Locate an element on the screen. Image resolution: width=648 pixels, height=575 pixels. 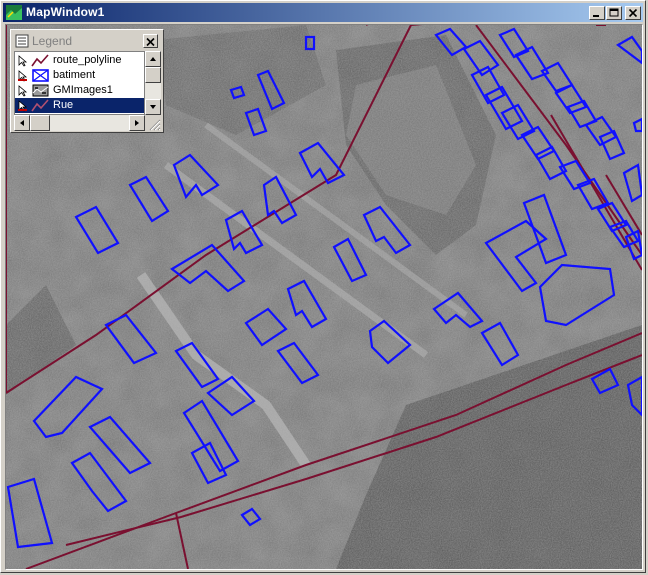
legend-close-button is located at coordinates (150, 41).